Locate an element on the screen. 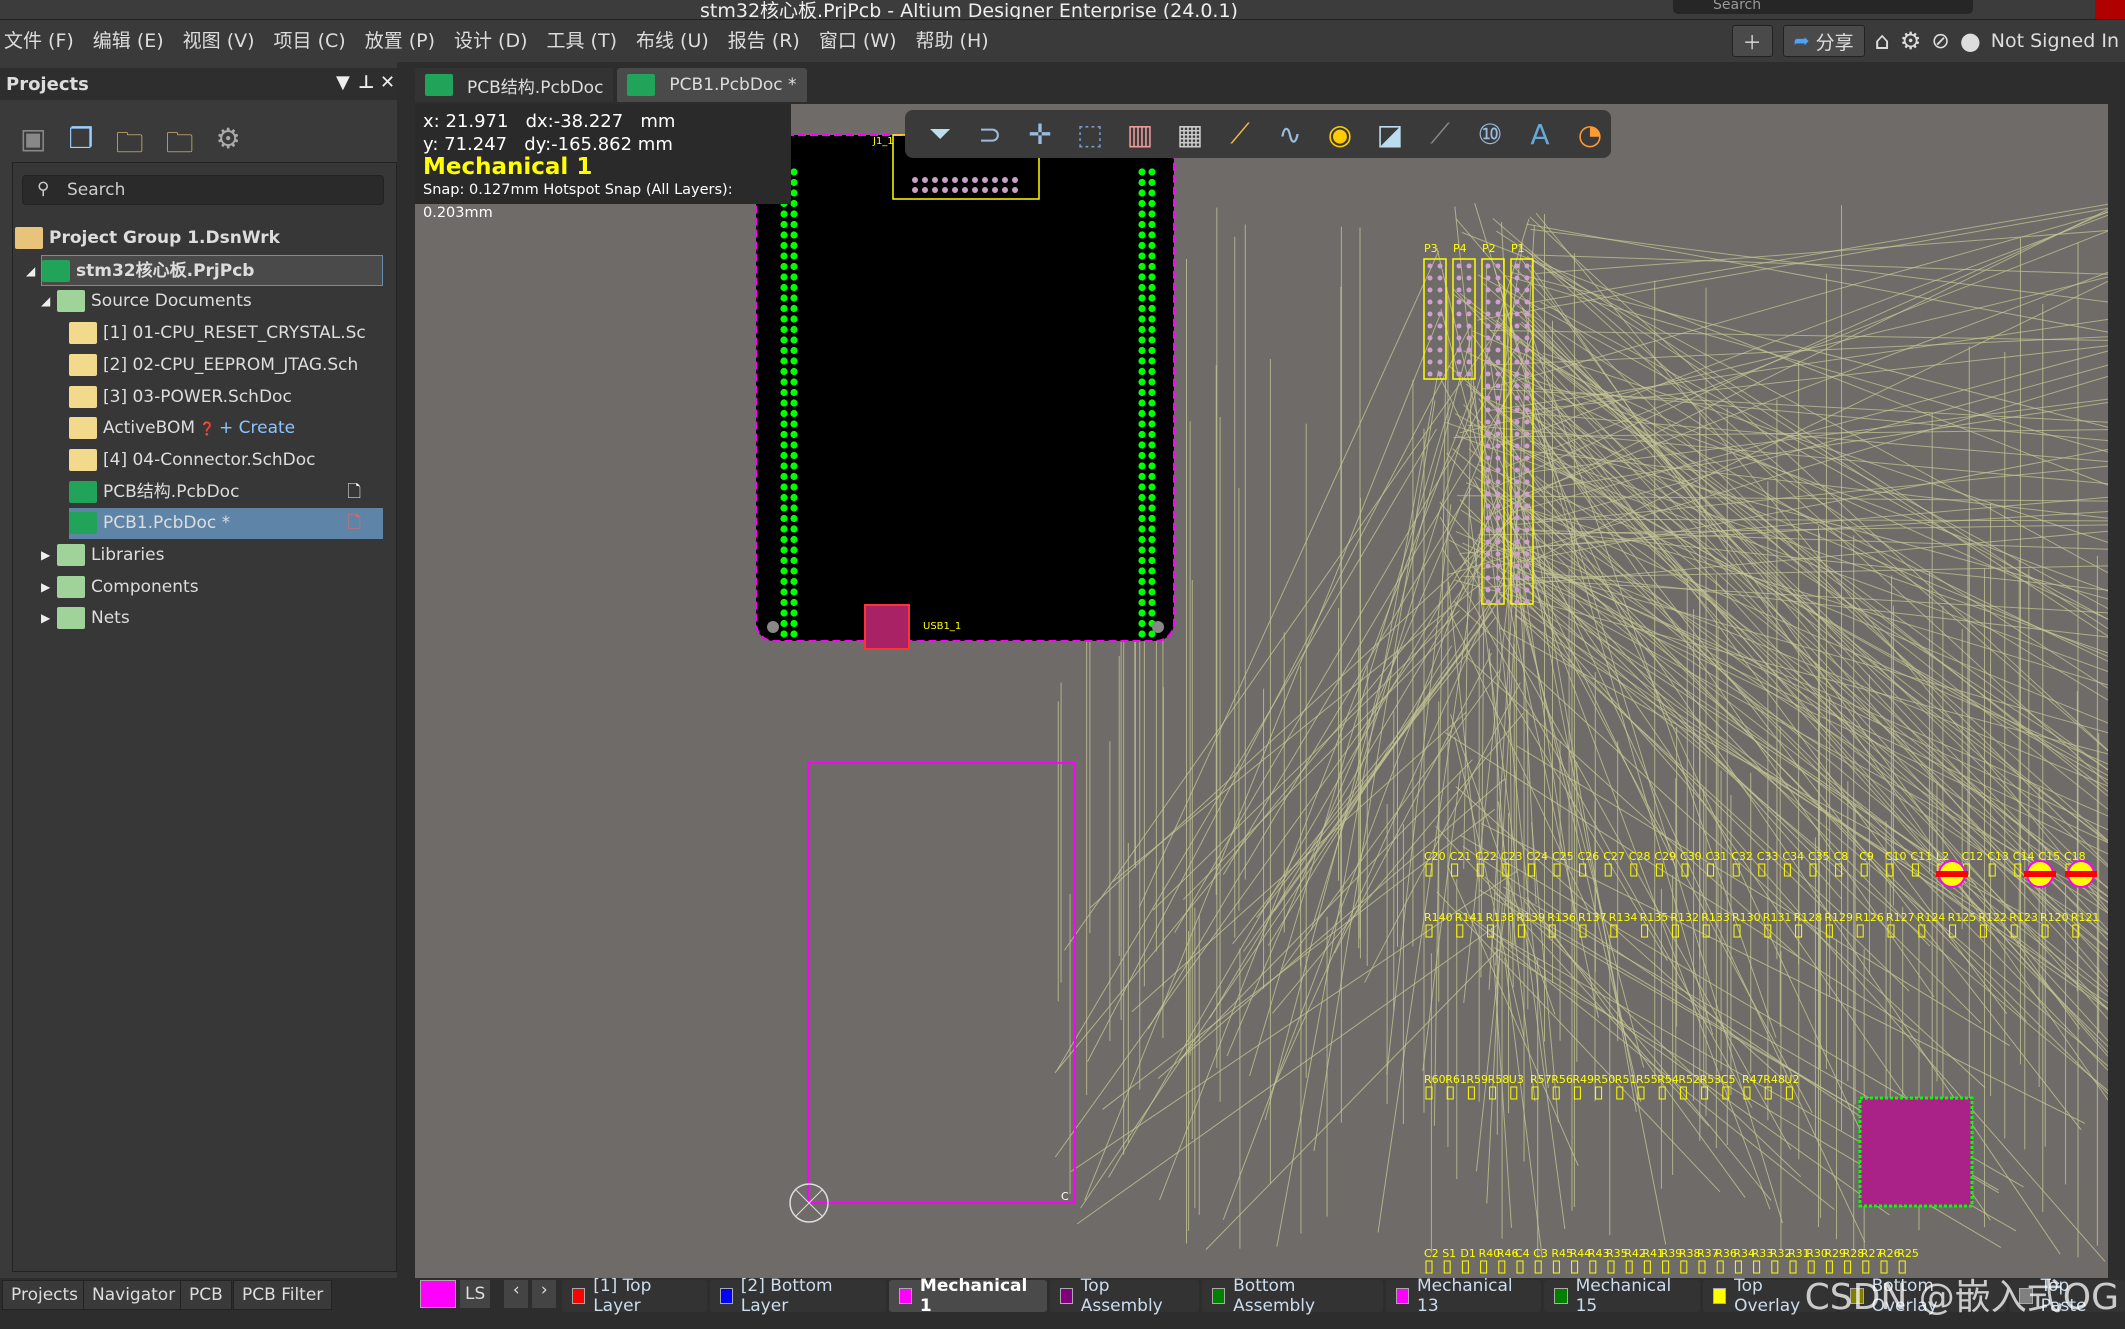 This screenshot has height=1329, width=2125. layer-tab: [2] Bottom Layer is located at coordinates (797, 1296).